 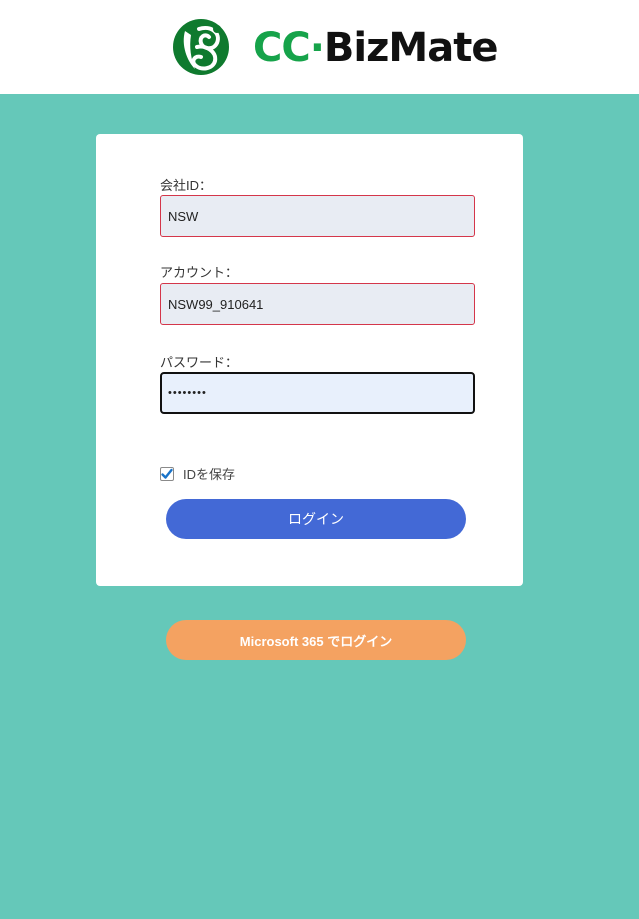 What do you see at coordinates (199, 362) in the screenshot?
I see `password-label: パスワード：` at bounding box center [199, 362].